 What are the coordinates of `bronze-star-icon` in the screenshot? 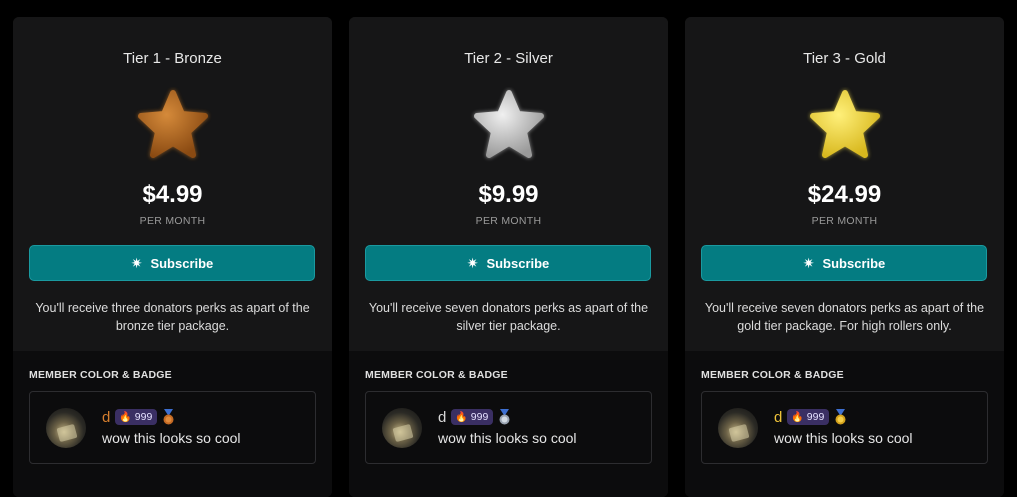 It's located at (172, 124).